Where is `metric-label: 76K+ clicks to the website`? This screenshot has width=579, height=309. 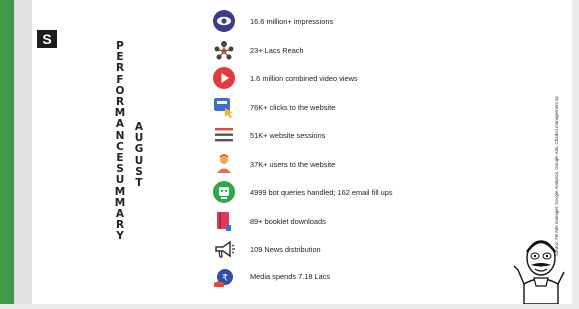 metric-label: 76K+ clicks to the website is located at coordinates (293, 107).